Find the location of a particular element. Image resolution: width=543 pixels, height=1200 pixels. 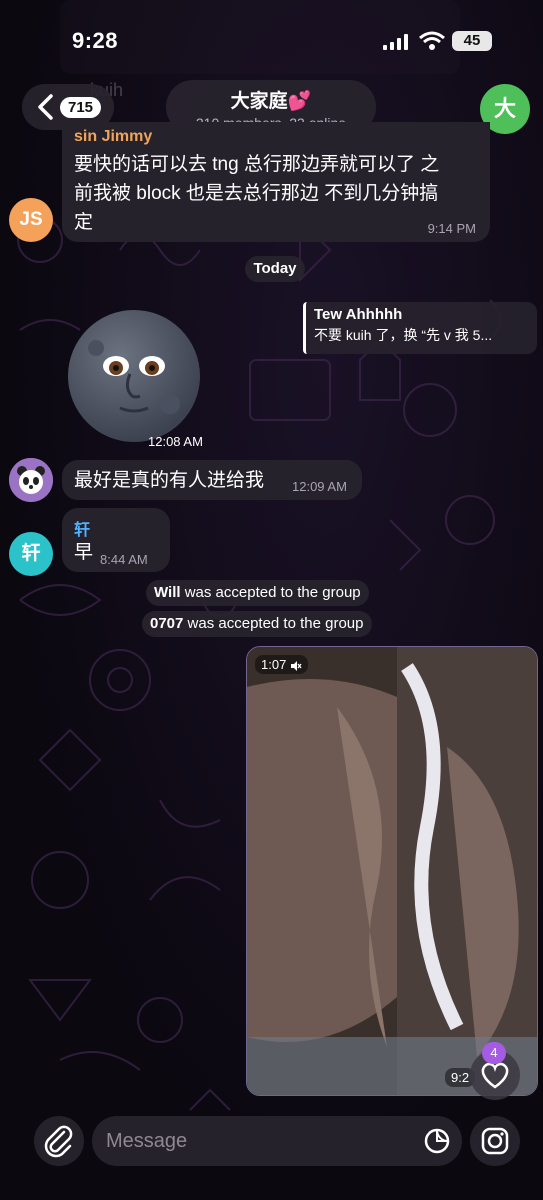

attach-button is located at coordinates (59, 1141).